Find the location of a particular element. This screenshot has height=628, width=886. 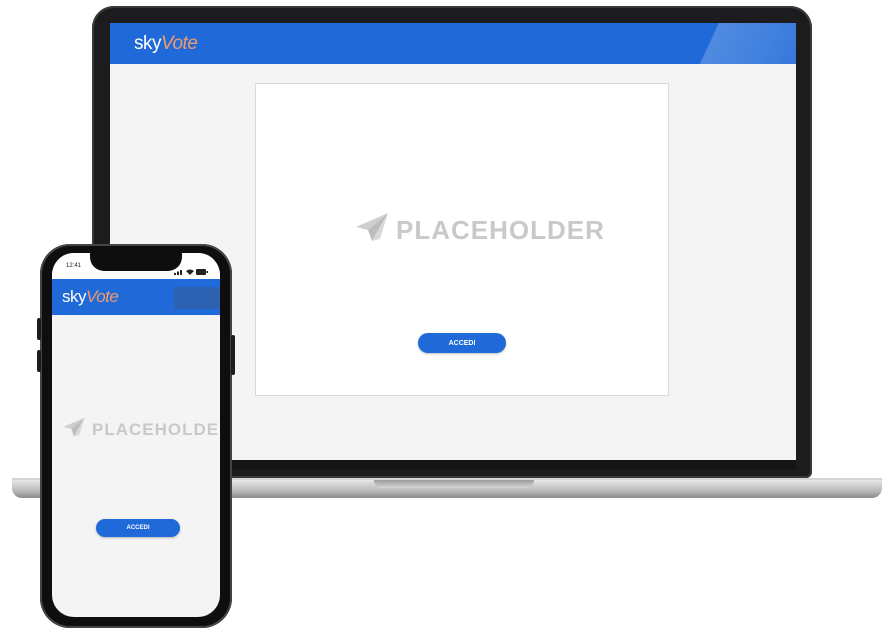

laptop-opening-notch is located at coordinates (454, 484).